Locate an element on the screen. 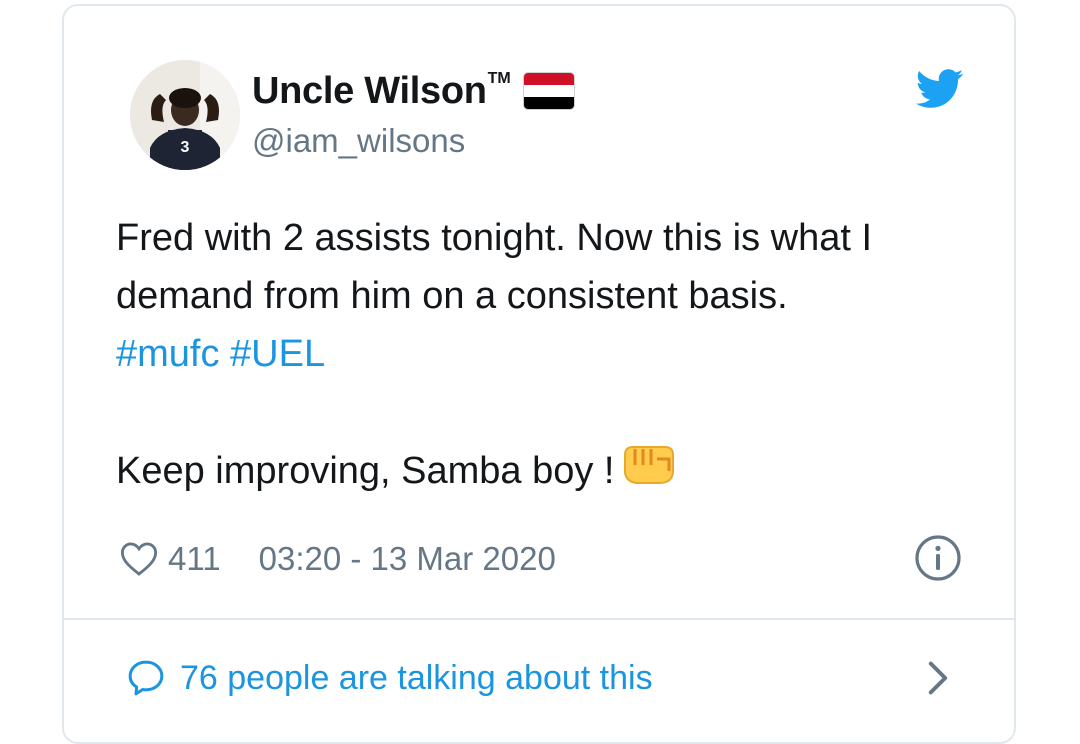 This screenshot has width=1080, height=744. tweet-line: Keep improving, Samba boy ! is located at coordinates (556, 472).